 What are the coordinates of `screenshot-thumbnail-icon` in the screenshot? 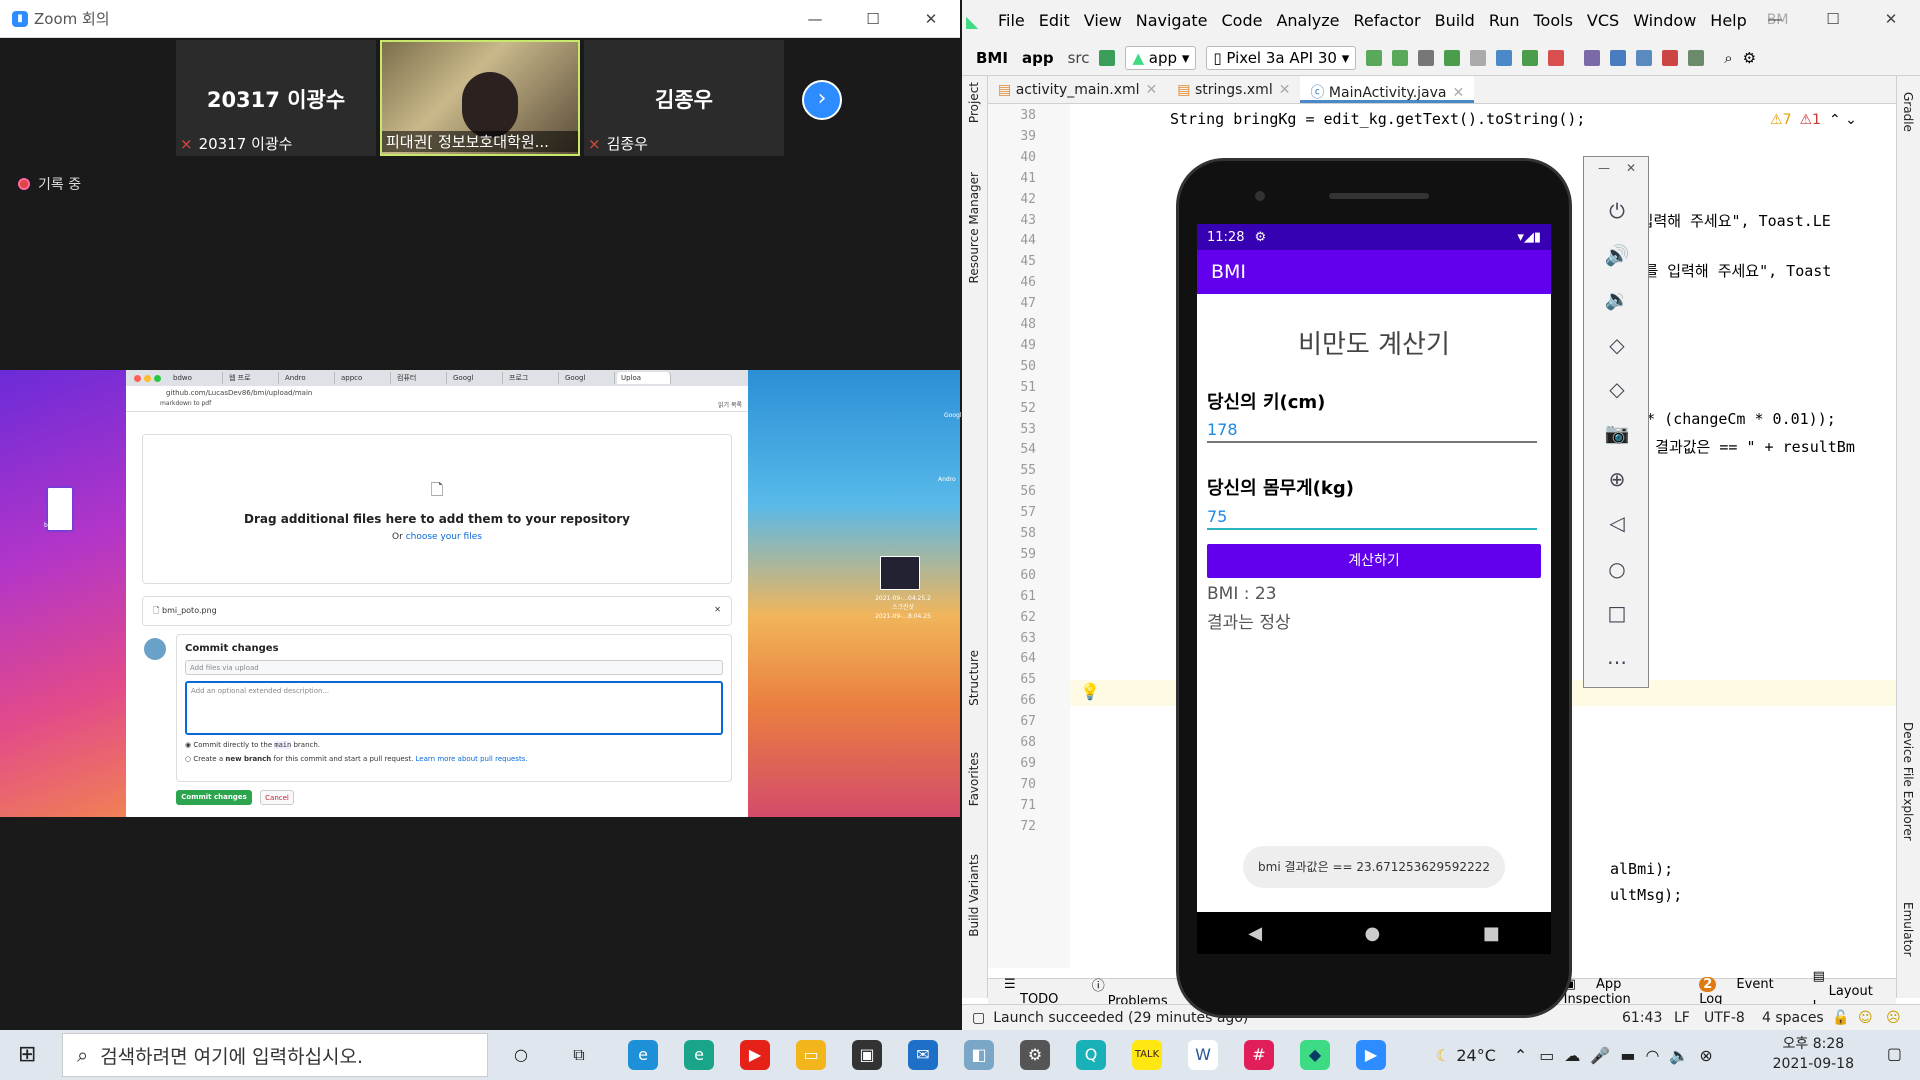 It's located at (900, 573).